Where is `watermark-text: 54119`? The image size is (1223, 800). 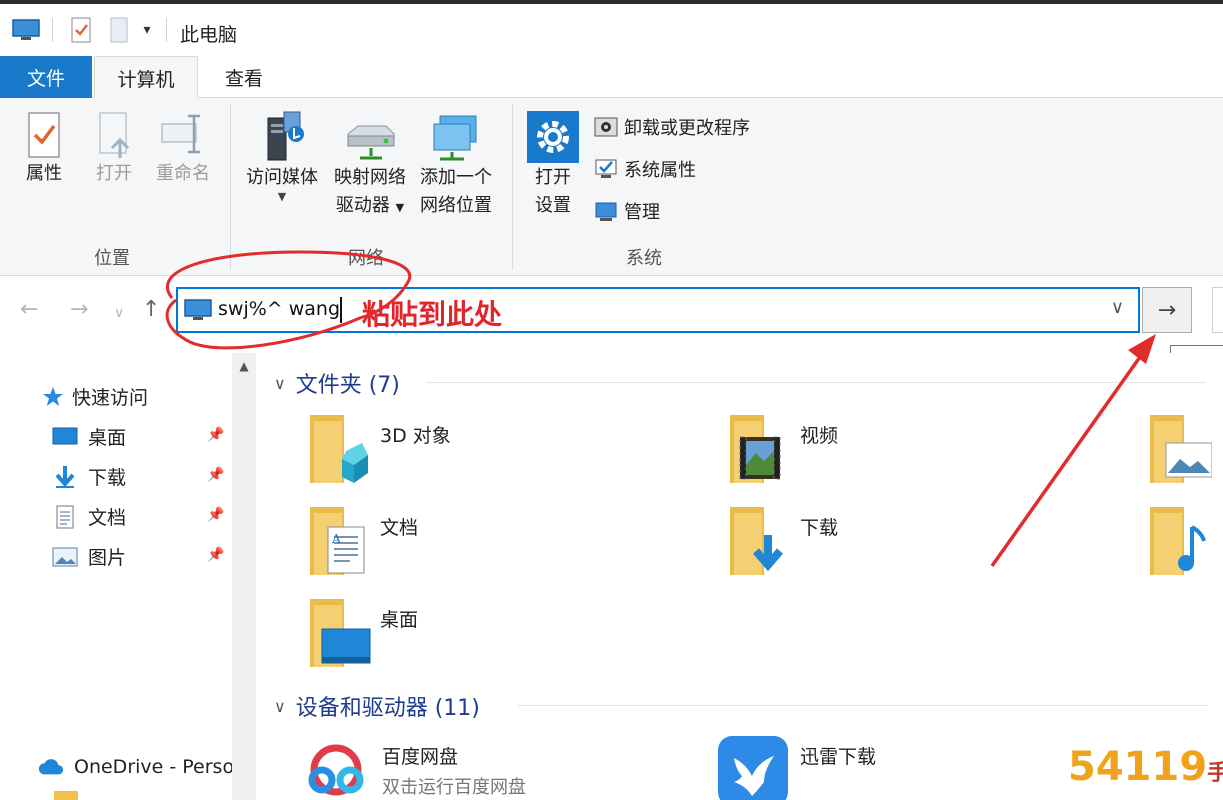
watermark-text: 54119 is located at coordinates (1138, 767).